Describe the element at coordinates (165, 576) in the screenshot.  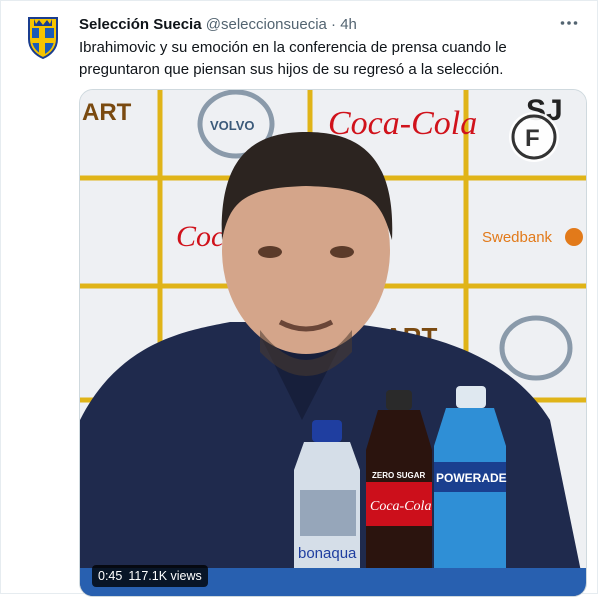
I see `video-views: 117.1K views` at that location.